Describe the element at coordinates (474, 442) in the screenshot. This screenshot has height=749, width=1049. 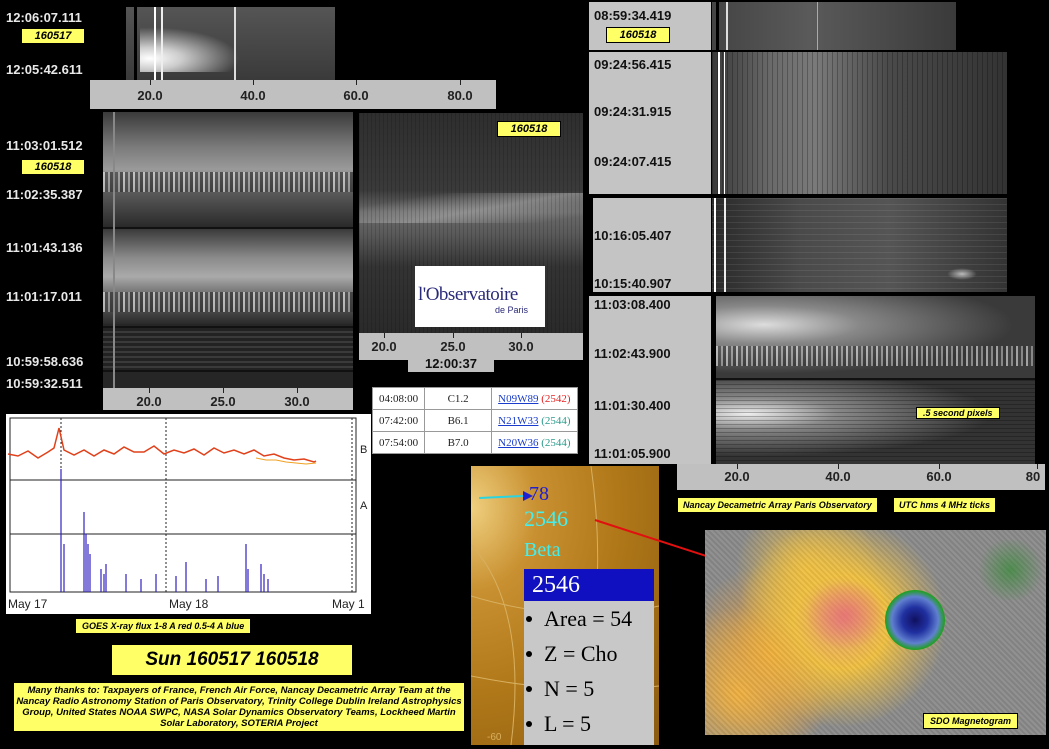
I see `table-row: 07:54:00 B7.0 N20W36 (2544)` at that location.